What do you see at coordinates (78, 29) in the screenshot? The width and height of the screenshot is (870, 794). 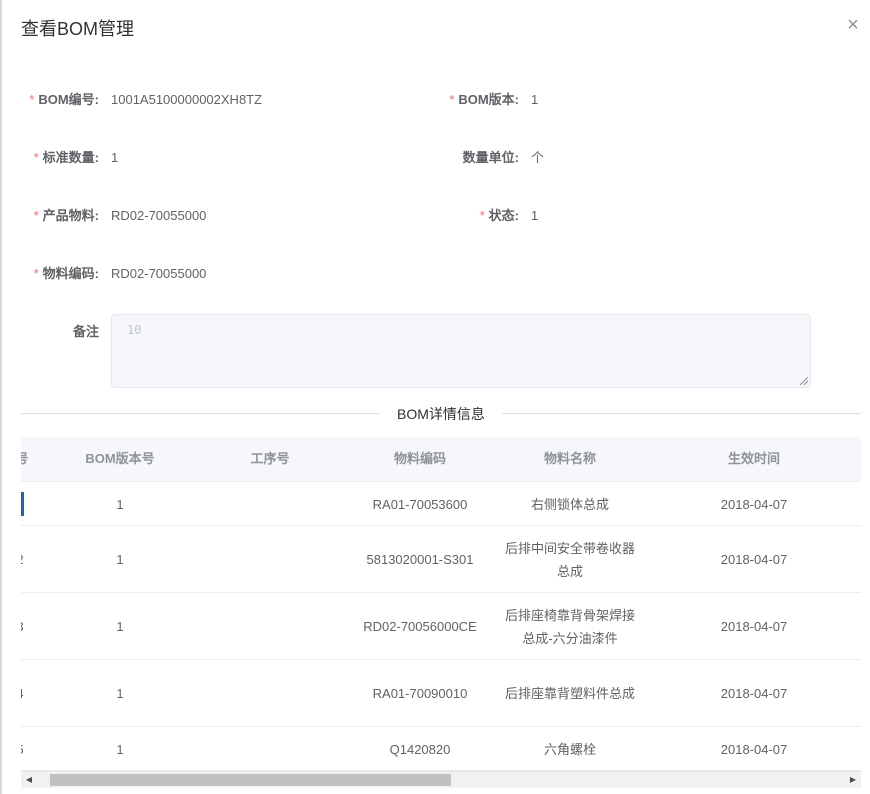 I see `dialog-title: 查看BOM管理` at bounding box center [78, 29].